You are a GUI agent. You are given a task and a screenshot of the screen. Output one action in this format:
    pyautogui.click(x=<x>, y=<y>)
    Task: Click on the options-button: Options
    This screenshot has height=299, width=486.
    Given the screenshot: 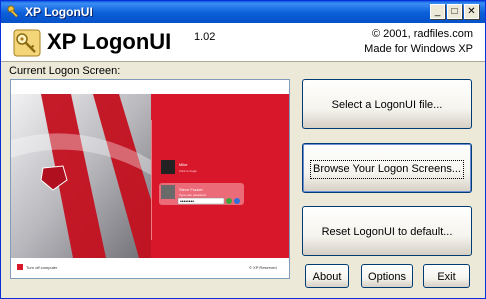 What is the action you would take?
    pyautogui.click(x=387, y=276)
    